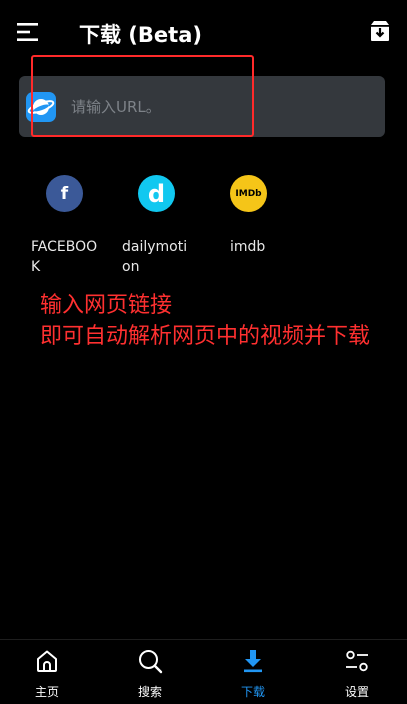  What do you see at coordinates (142, 96) in the screenshot?
I see `highlight-frame` at bounding box center [142, 96].